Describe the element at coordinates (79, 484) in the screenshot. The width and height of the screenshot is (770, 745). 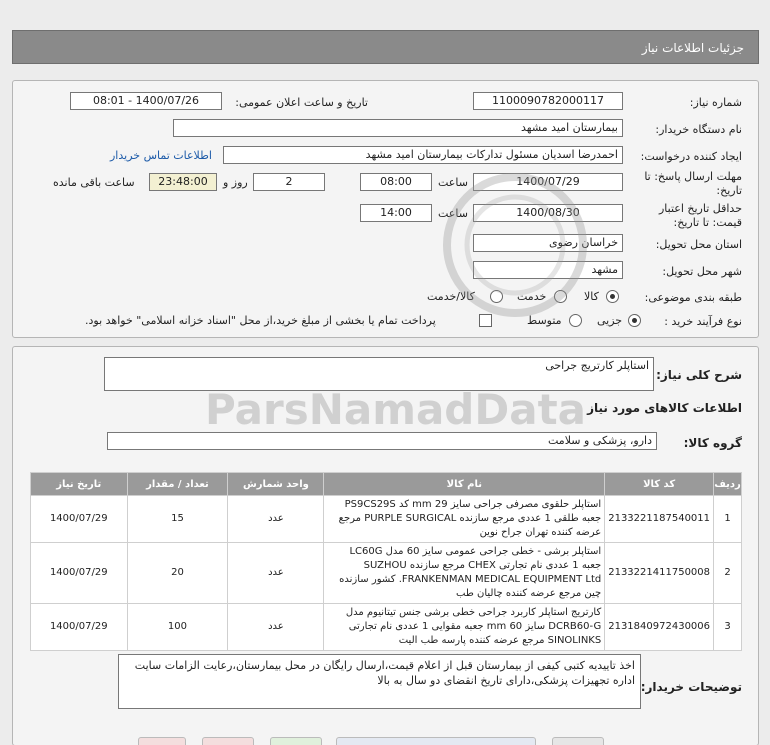
I see `col-header-date: تاریخ نیاز` at that location.